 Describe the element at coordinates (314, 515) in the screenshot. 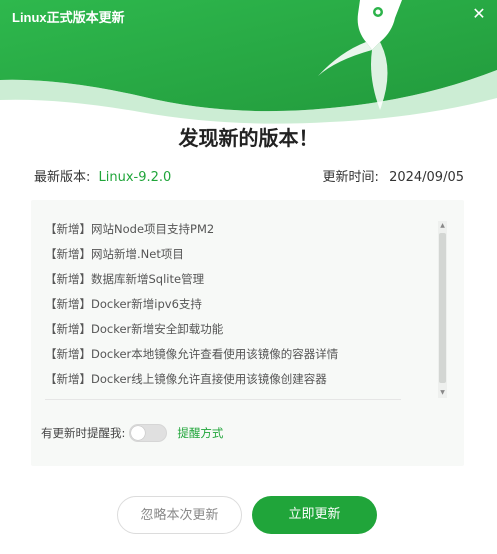

I see `update-now-button: 立即更新` at that location.